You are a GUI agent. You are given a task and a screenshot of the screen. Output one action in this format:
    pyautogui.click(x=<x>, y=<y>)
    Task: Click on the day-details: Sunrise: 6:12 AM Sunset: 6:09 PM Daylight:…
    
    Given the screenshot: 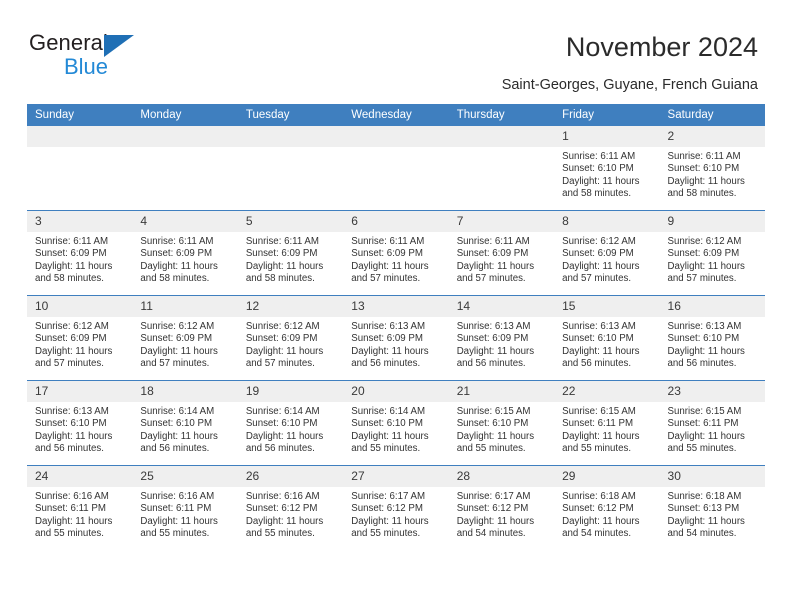 What is the action you would take?
    pyautogui.click(x=79, y=344)
    